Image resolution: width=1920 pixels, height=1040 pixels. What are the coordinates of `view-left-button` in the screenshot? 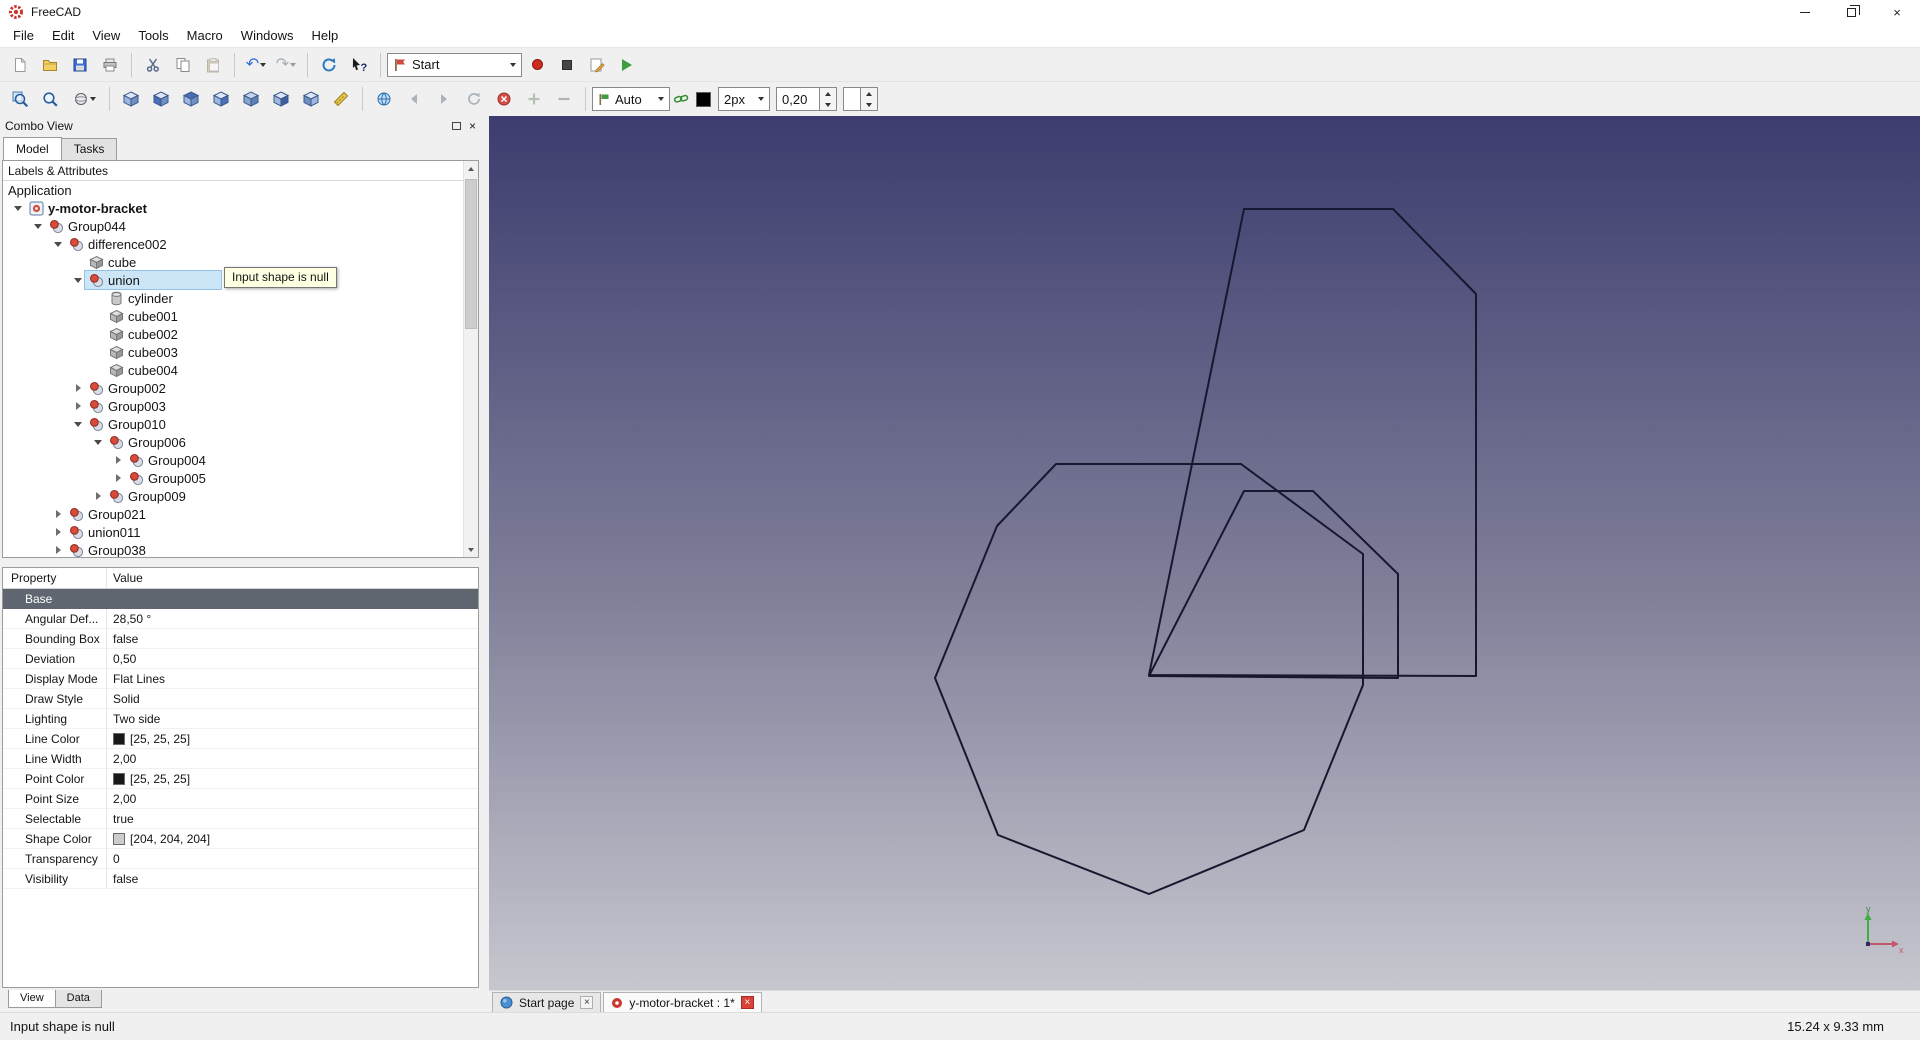 It's located at (311, 99).